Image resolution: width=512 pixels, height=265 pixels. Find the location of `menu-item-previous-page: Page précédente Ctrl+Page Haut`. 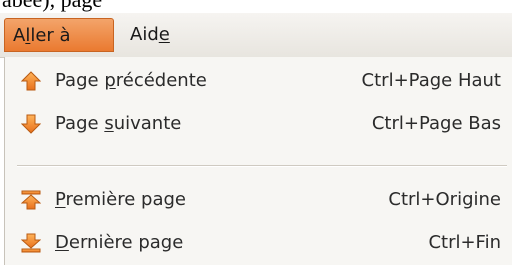

menu-item-previous-page: Page précédente Ctrl+Page Haut is located at coordinates (258, 81).